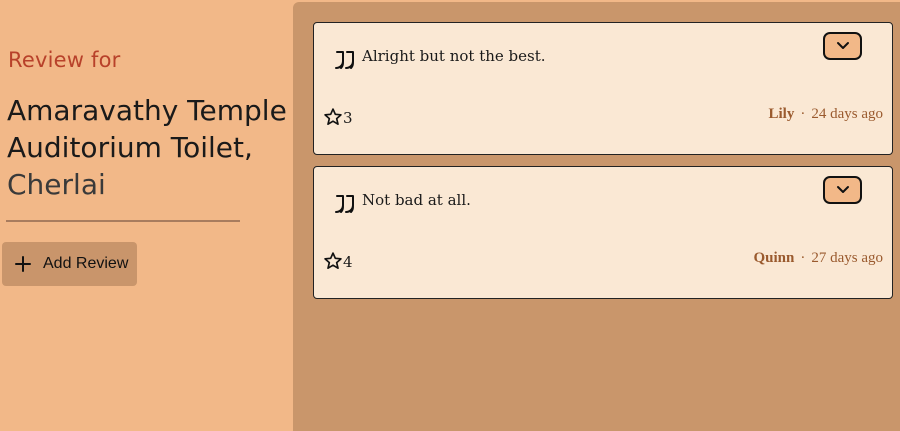 This screenshot has height=431, width=900. I want to click on review-rating: 3, so click(338, 117).